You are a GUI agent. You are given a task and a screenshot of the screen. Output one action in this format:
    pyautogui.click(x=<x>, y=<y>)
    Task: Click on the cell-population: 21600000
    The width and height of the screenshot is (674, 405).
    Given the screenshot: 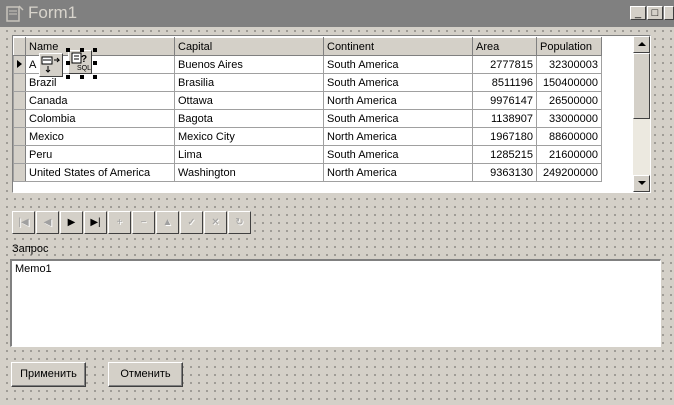 What is the action you would take?
    pyautogui.click(x=569, y=154)
    